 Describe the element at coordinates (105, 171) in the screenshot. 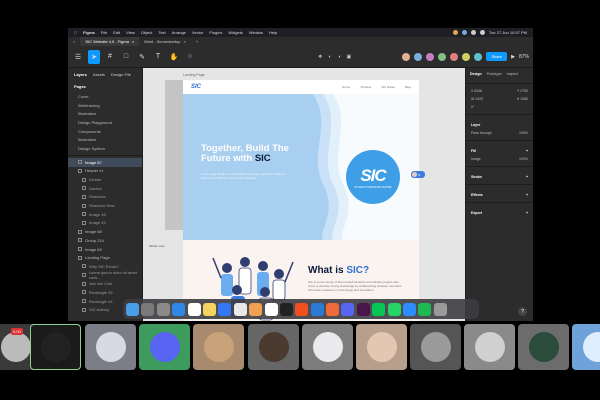

I see `layer-item: Header v1` at that location.